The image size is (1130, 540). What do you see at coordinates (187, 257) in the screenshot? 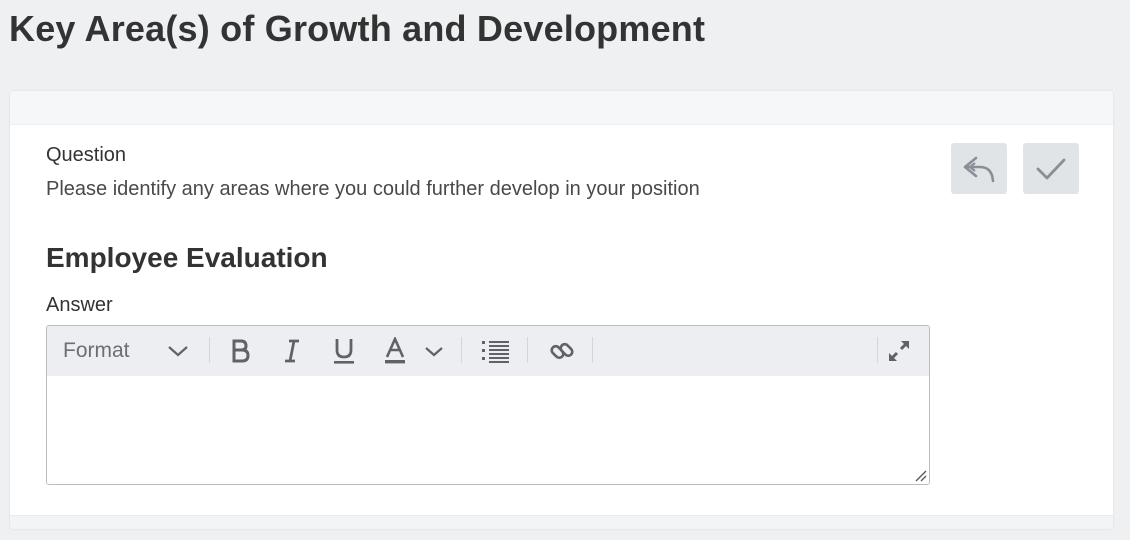
I see `section-title: Employee Evaluation` at bounding box center [187, 257].